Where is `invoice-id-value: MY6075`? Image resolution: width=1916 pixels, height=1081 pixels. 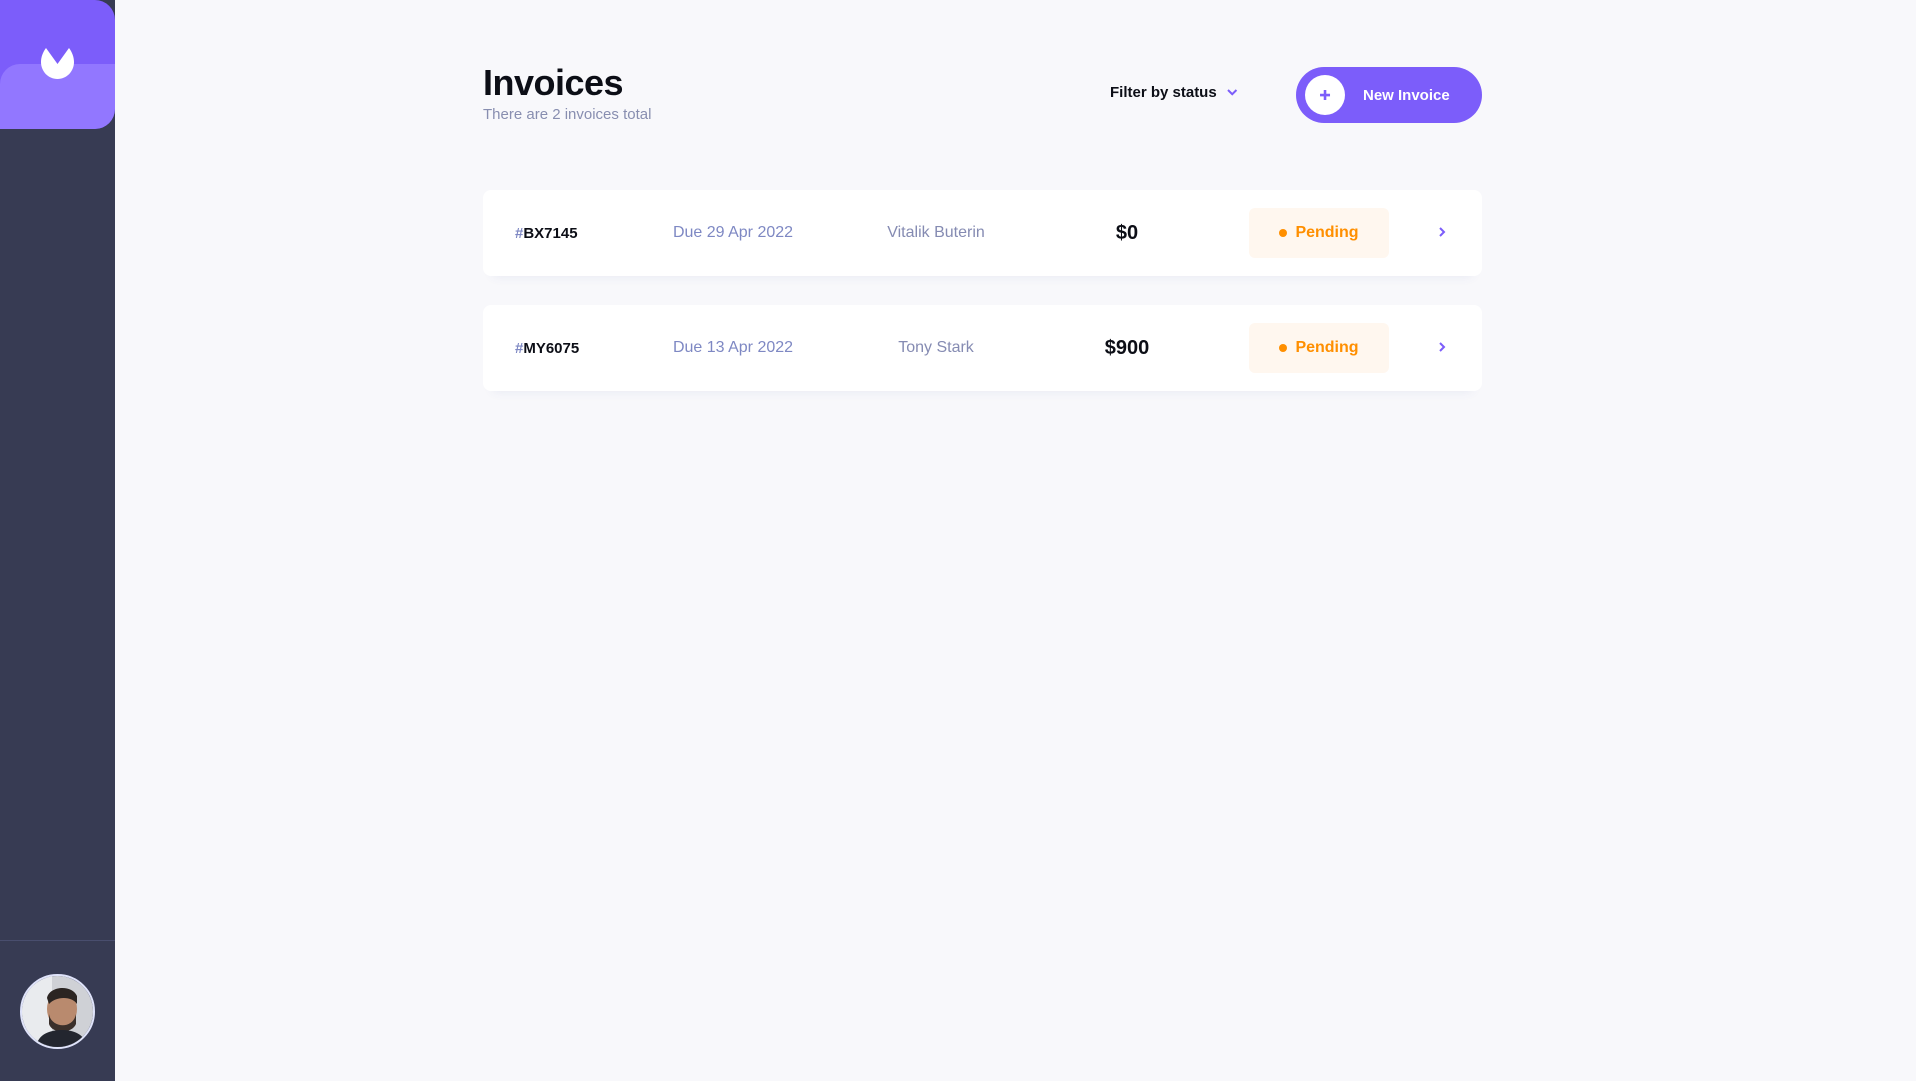 invoice-id-value: MY6075 is located at coordinates (551, 348).